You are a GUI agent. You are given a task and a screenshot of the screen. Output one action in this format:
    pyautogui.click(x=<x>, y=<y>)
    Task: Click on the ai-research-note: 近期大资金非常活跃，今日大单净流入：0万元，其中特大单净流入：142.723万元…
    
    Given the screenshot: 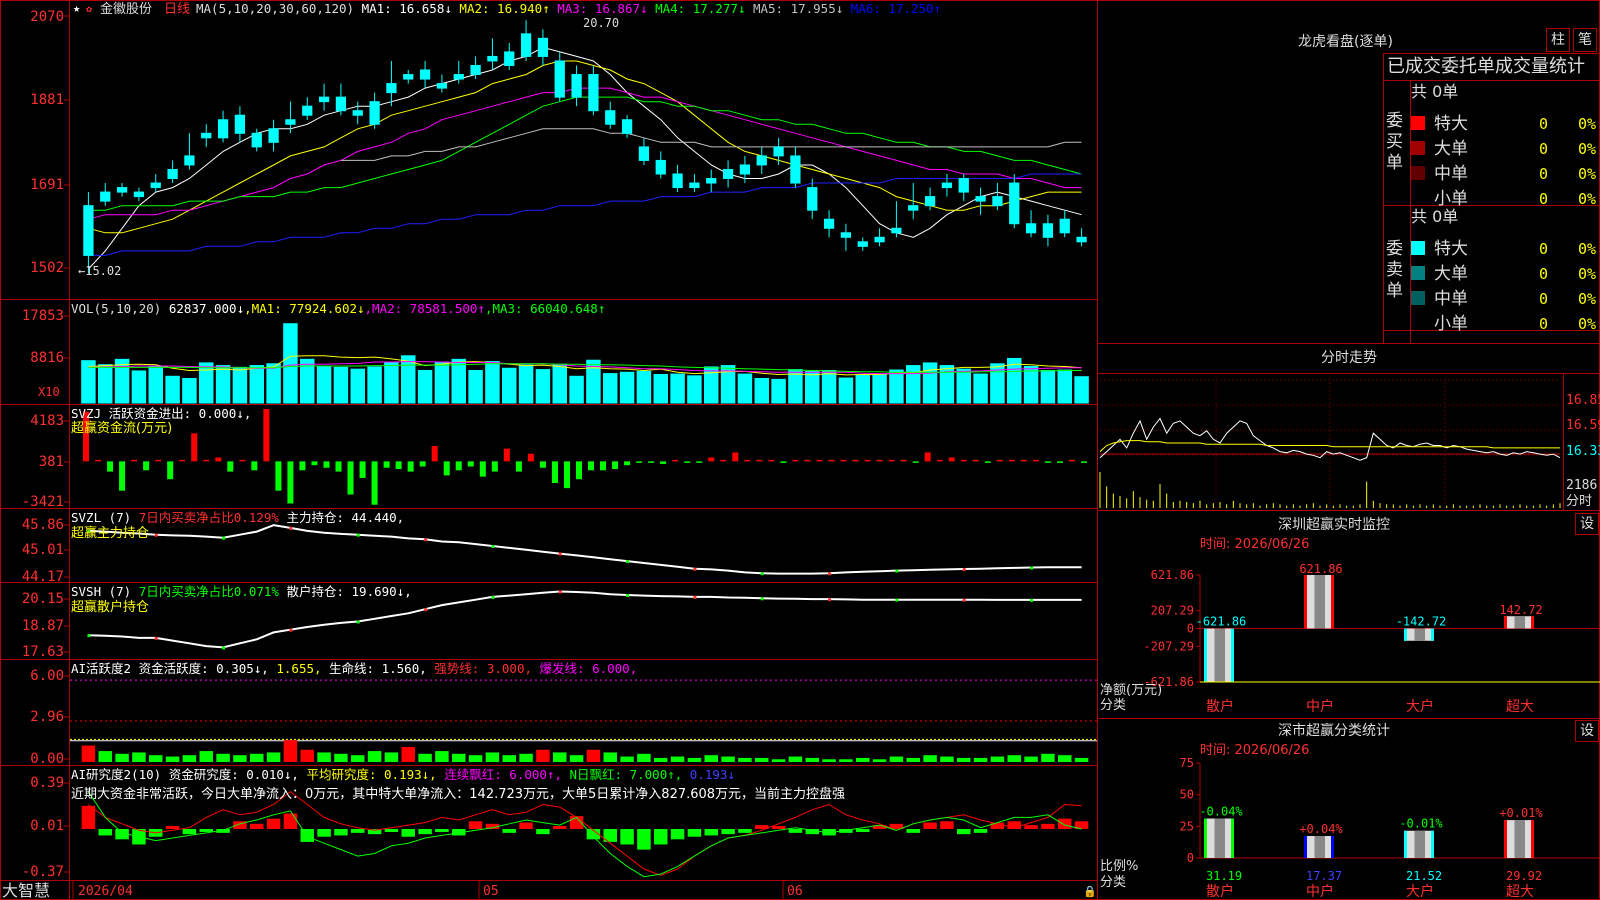 What is the action you would take?
    pyautogui.click(x=458, y=794)
    